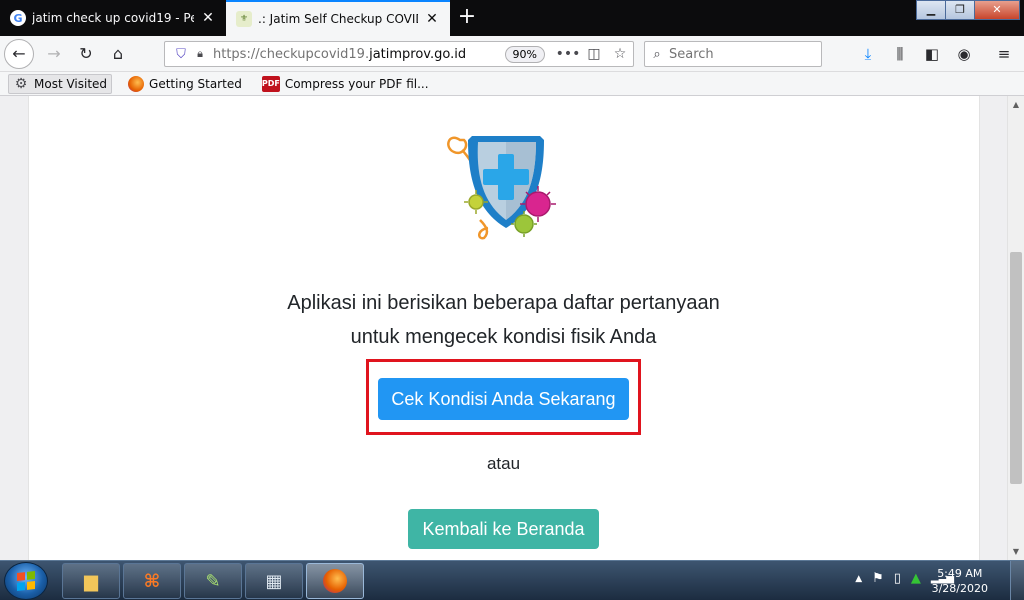  Describe the element at coordinates (997, 10) in the screenshot. I see `window-close-button: ✕` at that location.